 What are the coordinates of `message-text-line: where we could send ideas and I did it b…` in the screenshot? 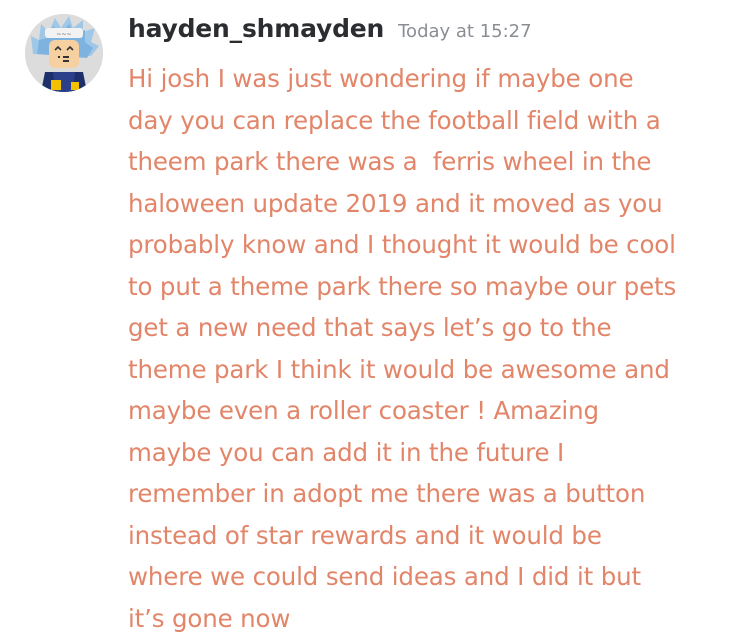 It's located at (384, 576).